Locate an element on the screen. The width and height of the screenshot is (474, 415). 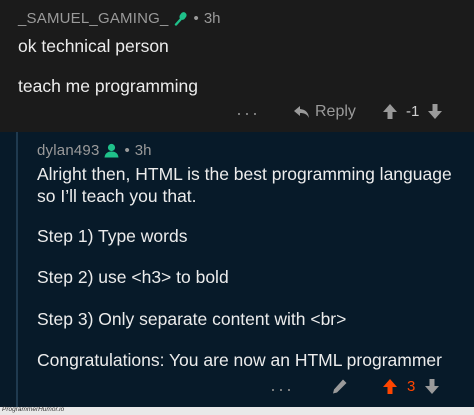
comment-2-vote: 3 is located at coordinates (411, 386).